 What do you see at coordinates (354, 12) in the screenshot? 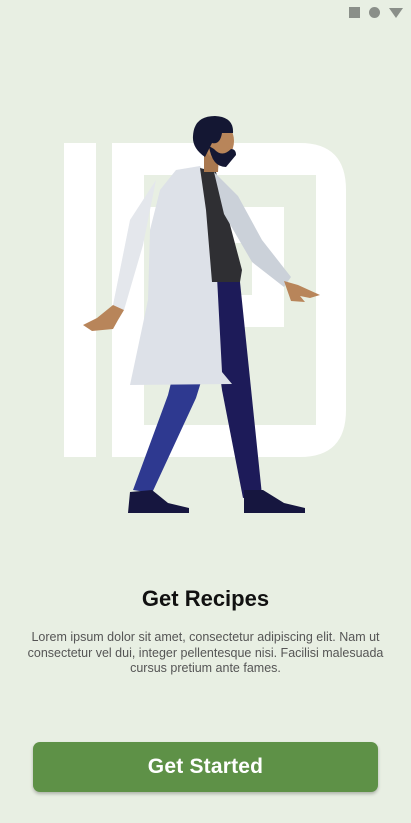
I see `square-icon` at bounding box center [354, 12].